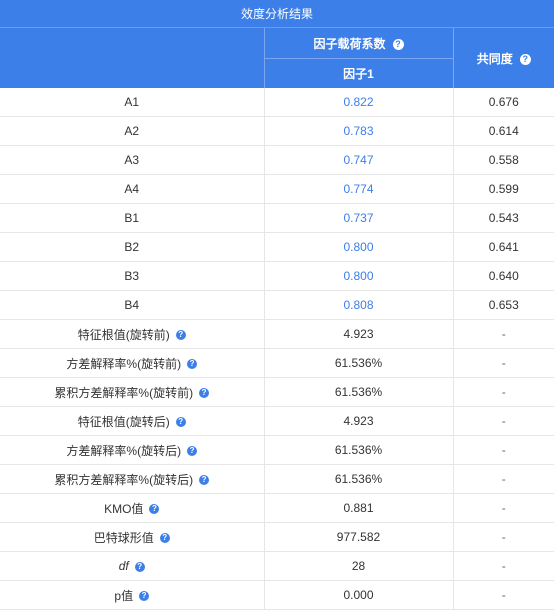  What do you see at coordinates (132, 276) in the screenshot?
I see `row-label: B3` at bounding box center [132, 276].